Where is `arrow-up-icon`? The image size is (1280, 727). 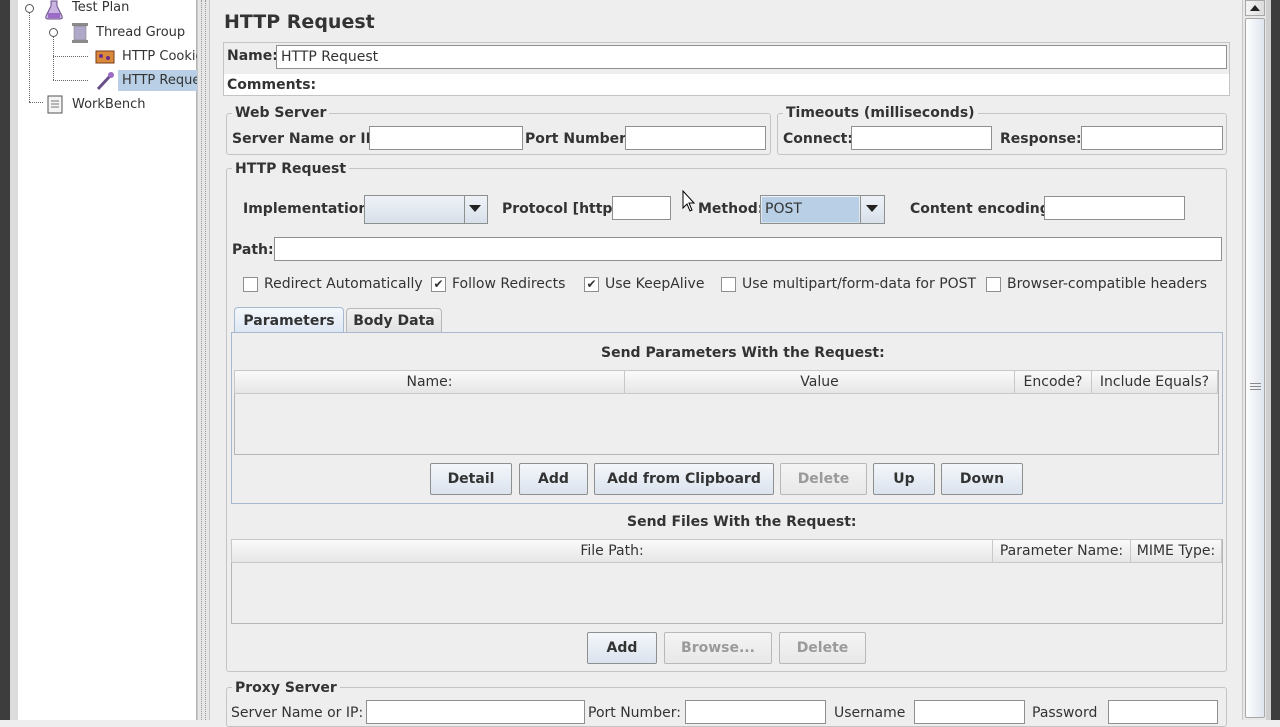
arrow-up-icon is located at coordinates (1255, 8).